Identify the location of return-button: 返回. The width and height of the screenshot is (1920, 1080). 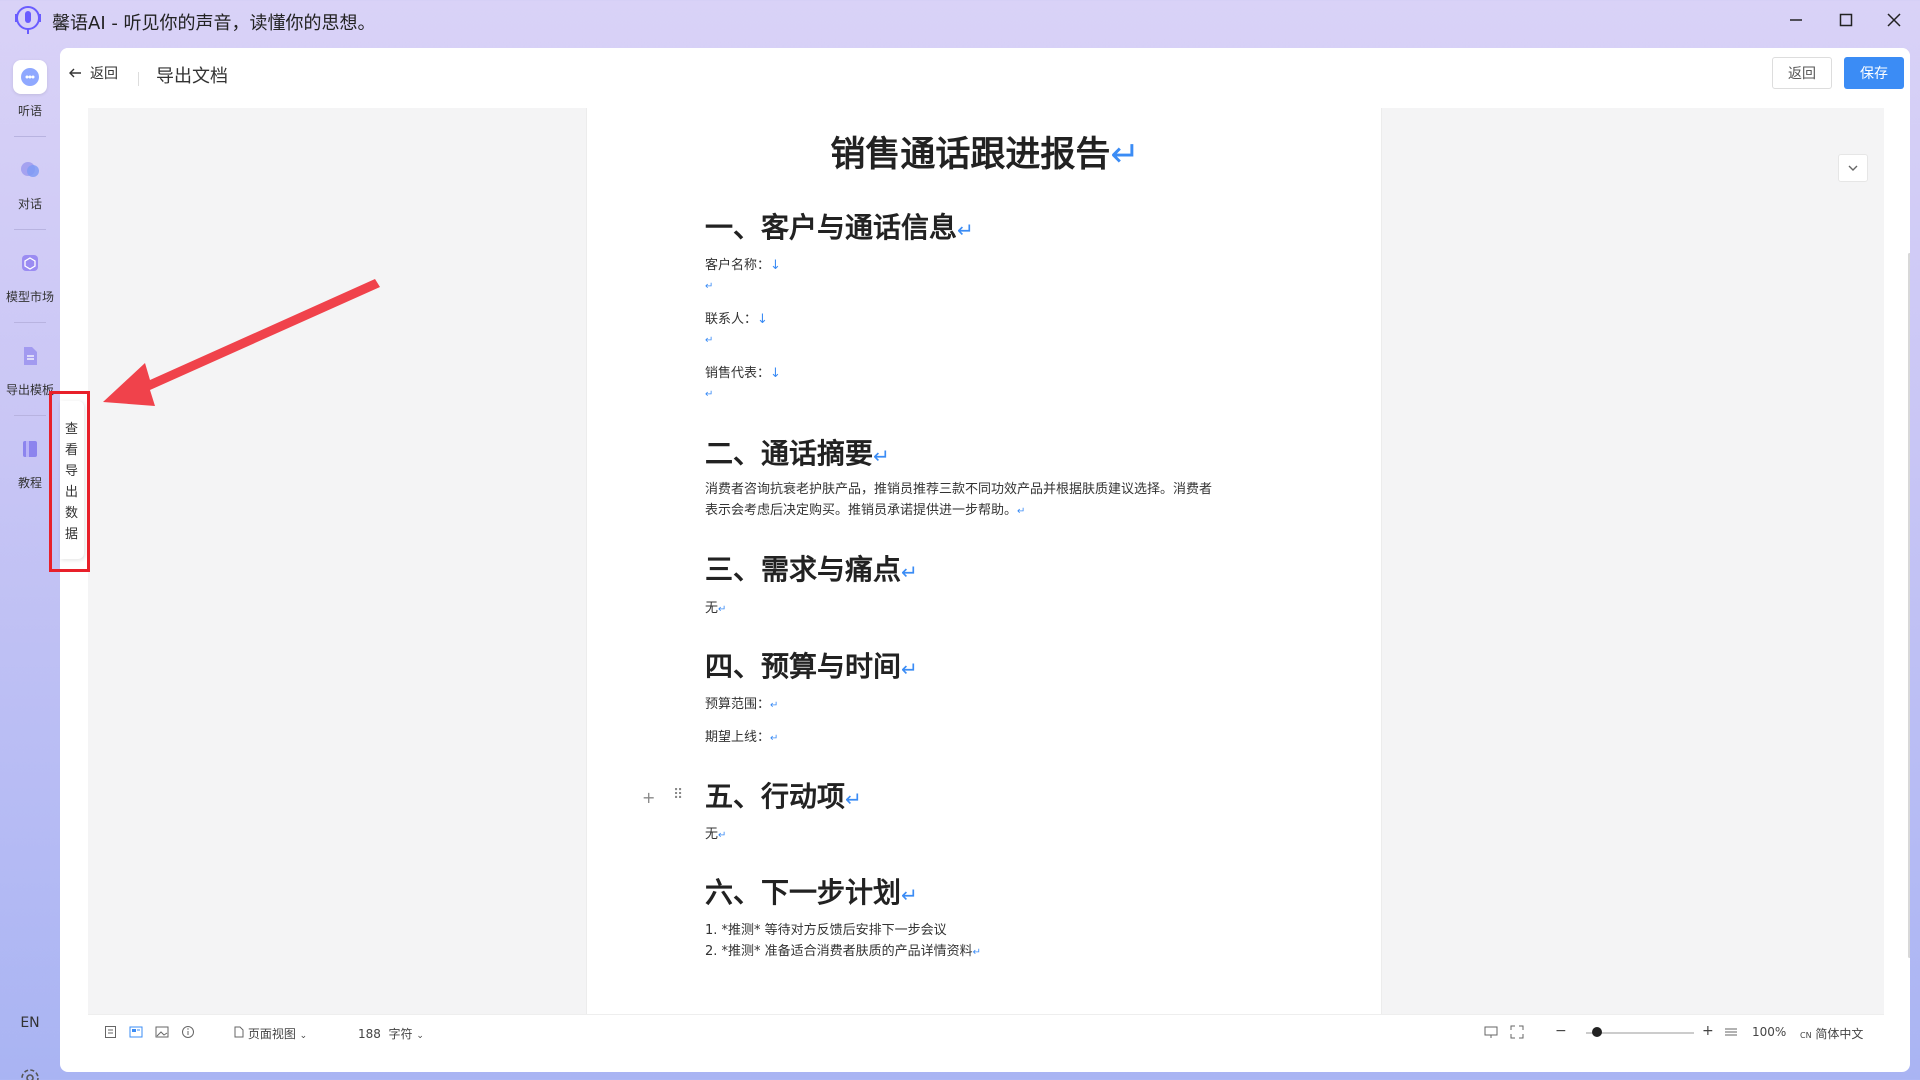
(1802, 73).